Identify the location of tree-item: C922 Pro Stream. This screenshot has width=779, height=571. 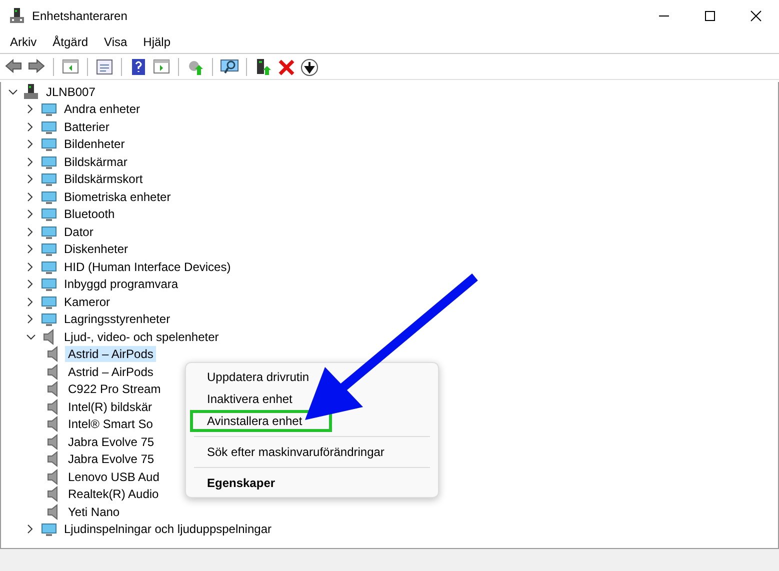
(114, 389).